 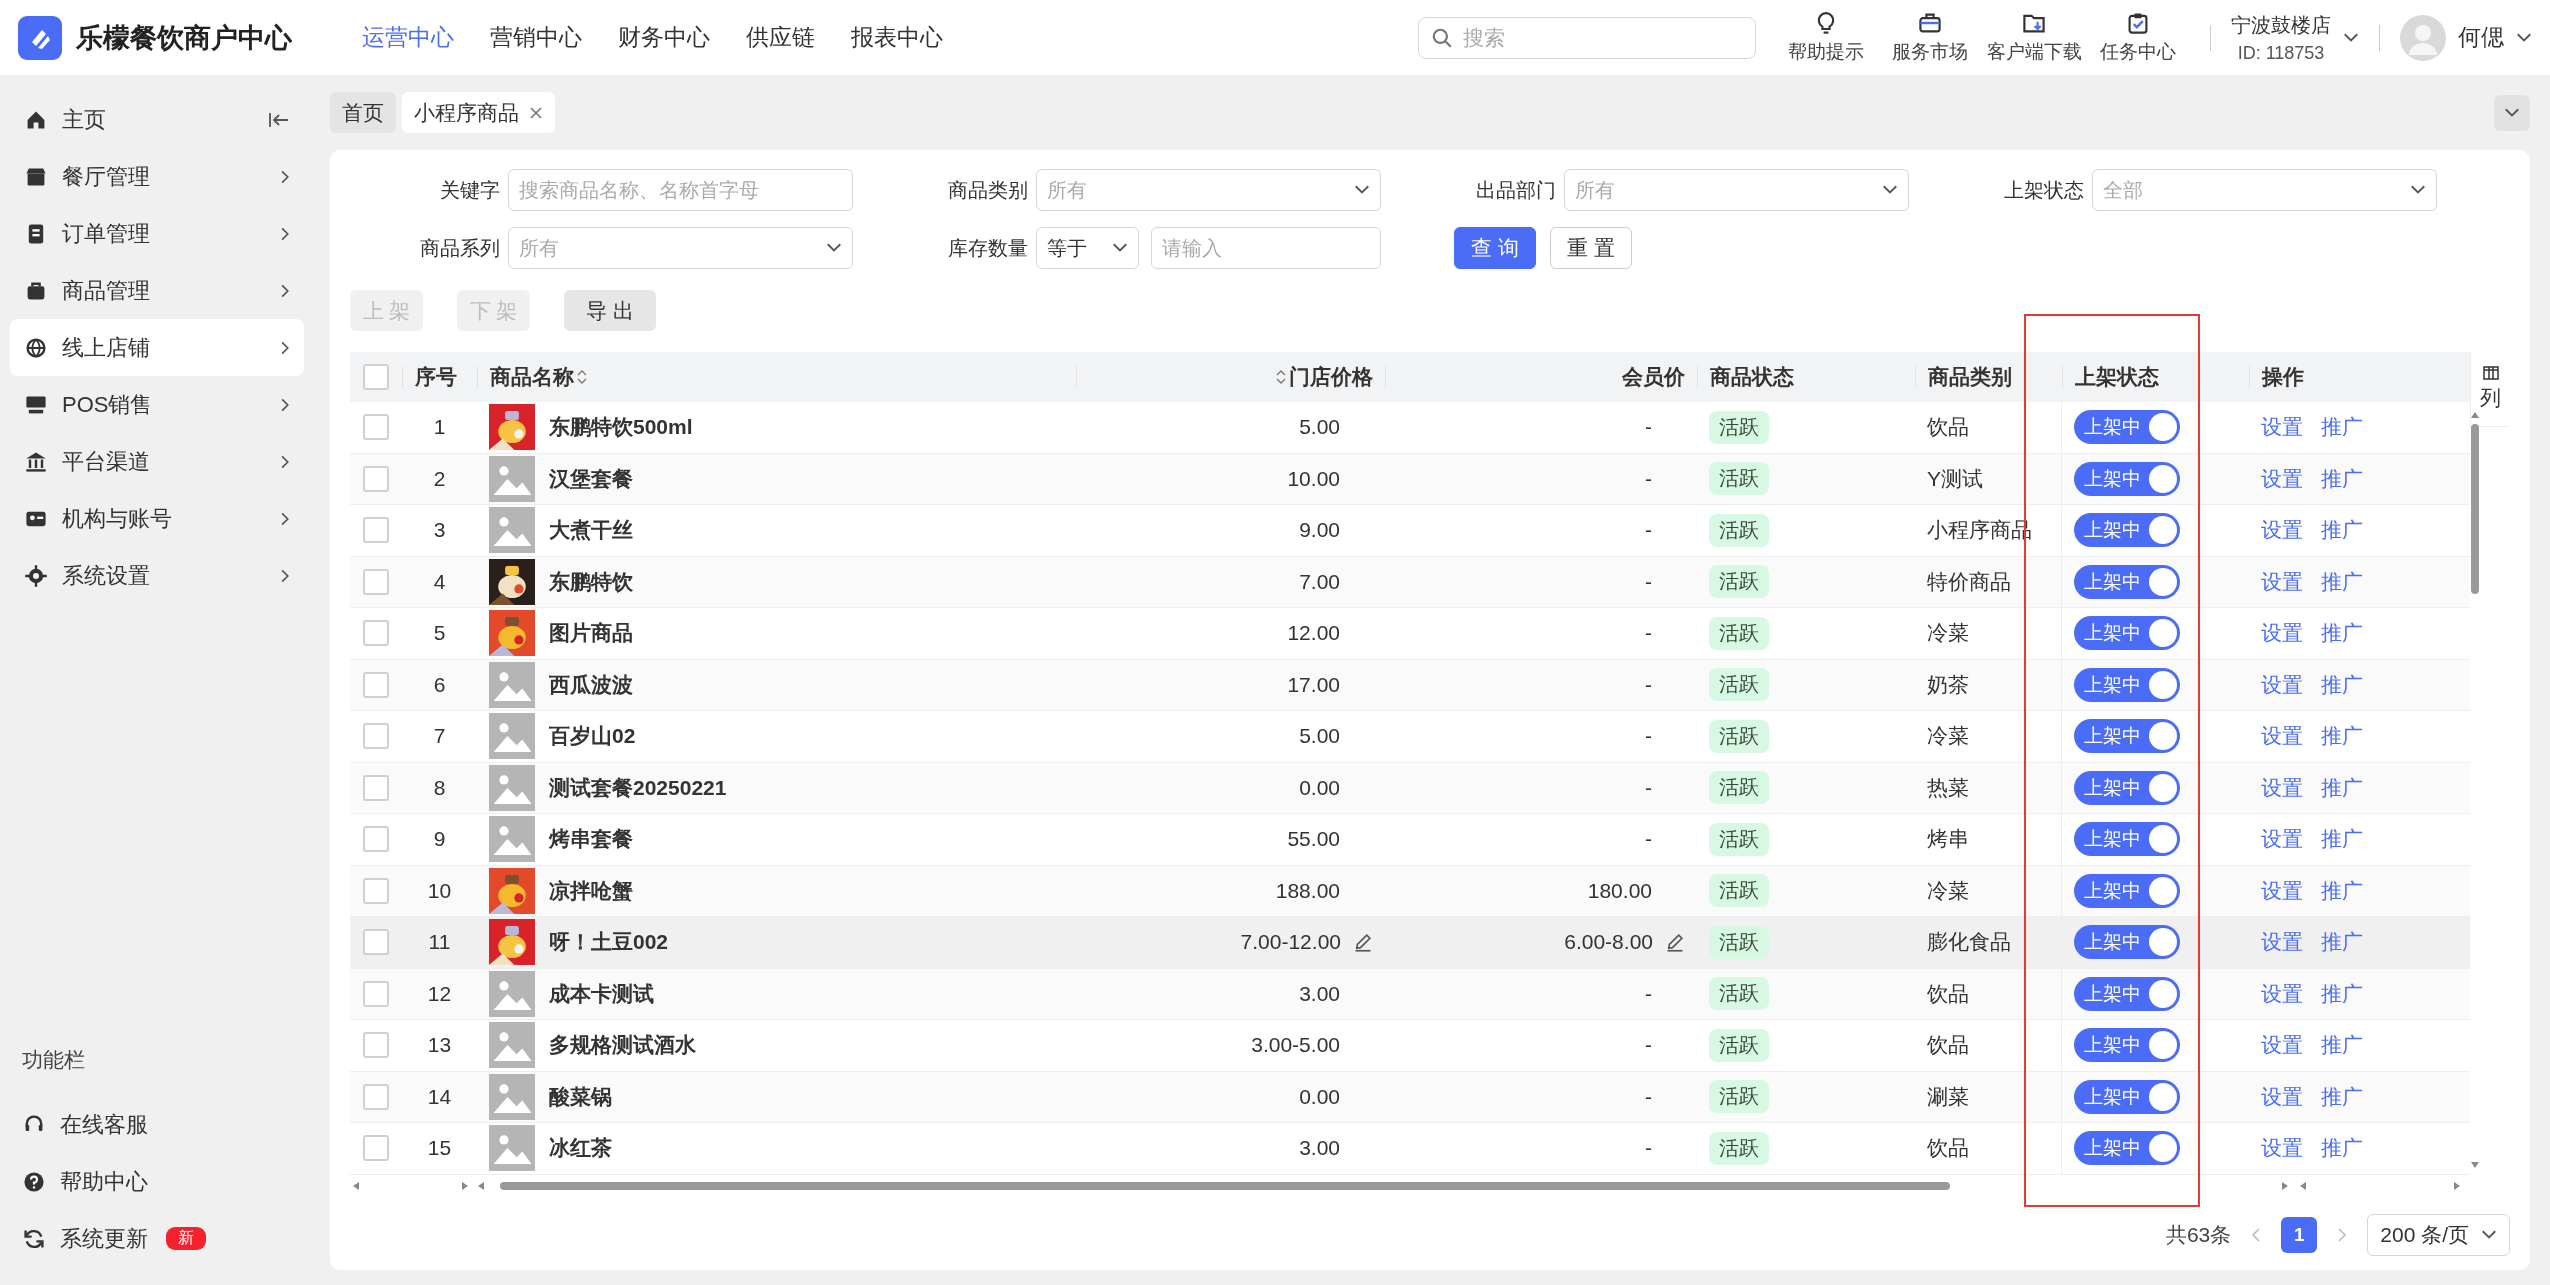 What do you see at coordinates (363, 112) in the screenshot?
I see `page-tab: 首页` at bounding box center [363, 112].